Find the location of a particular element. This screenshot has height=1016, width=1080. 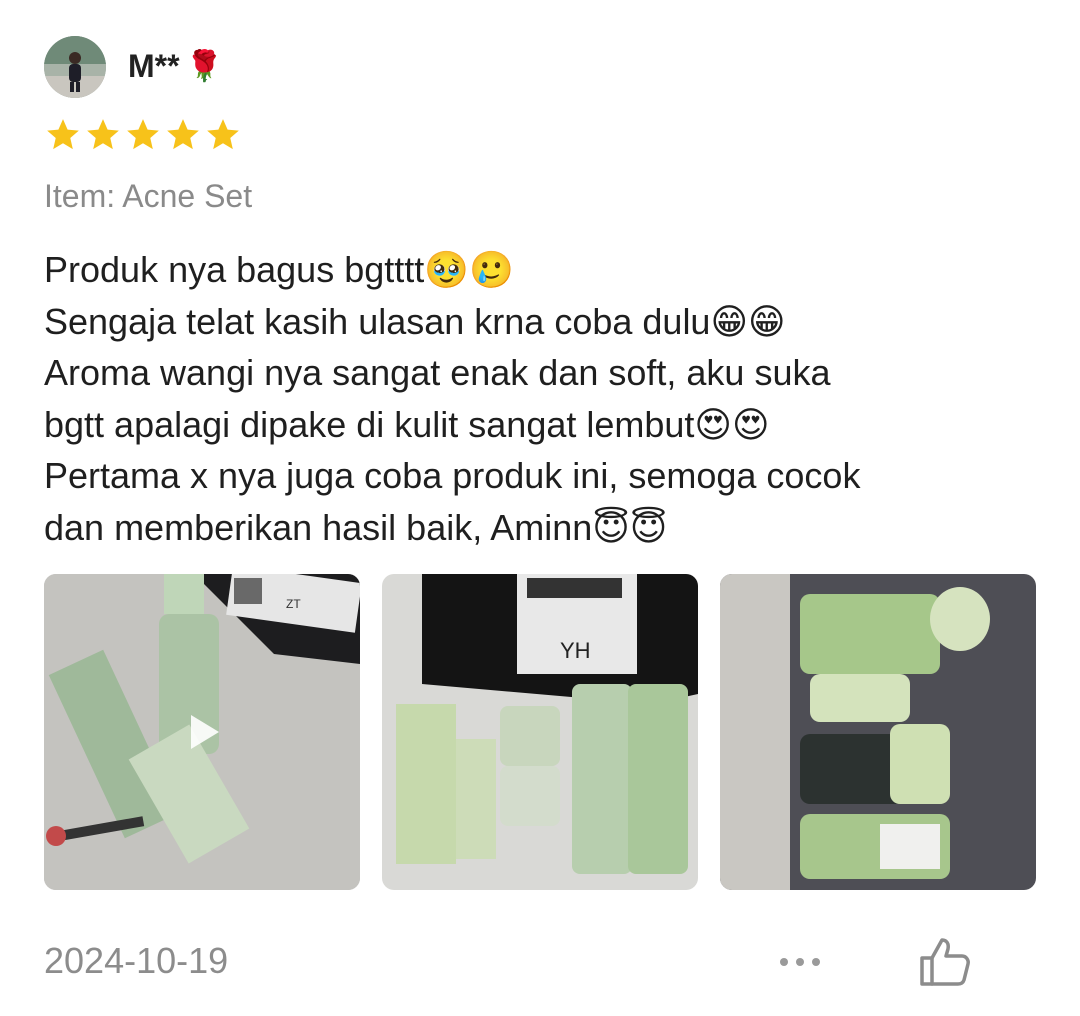

review-photo is located at coordinates (878, 732).